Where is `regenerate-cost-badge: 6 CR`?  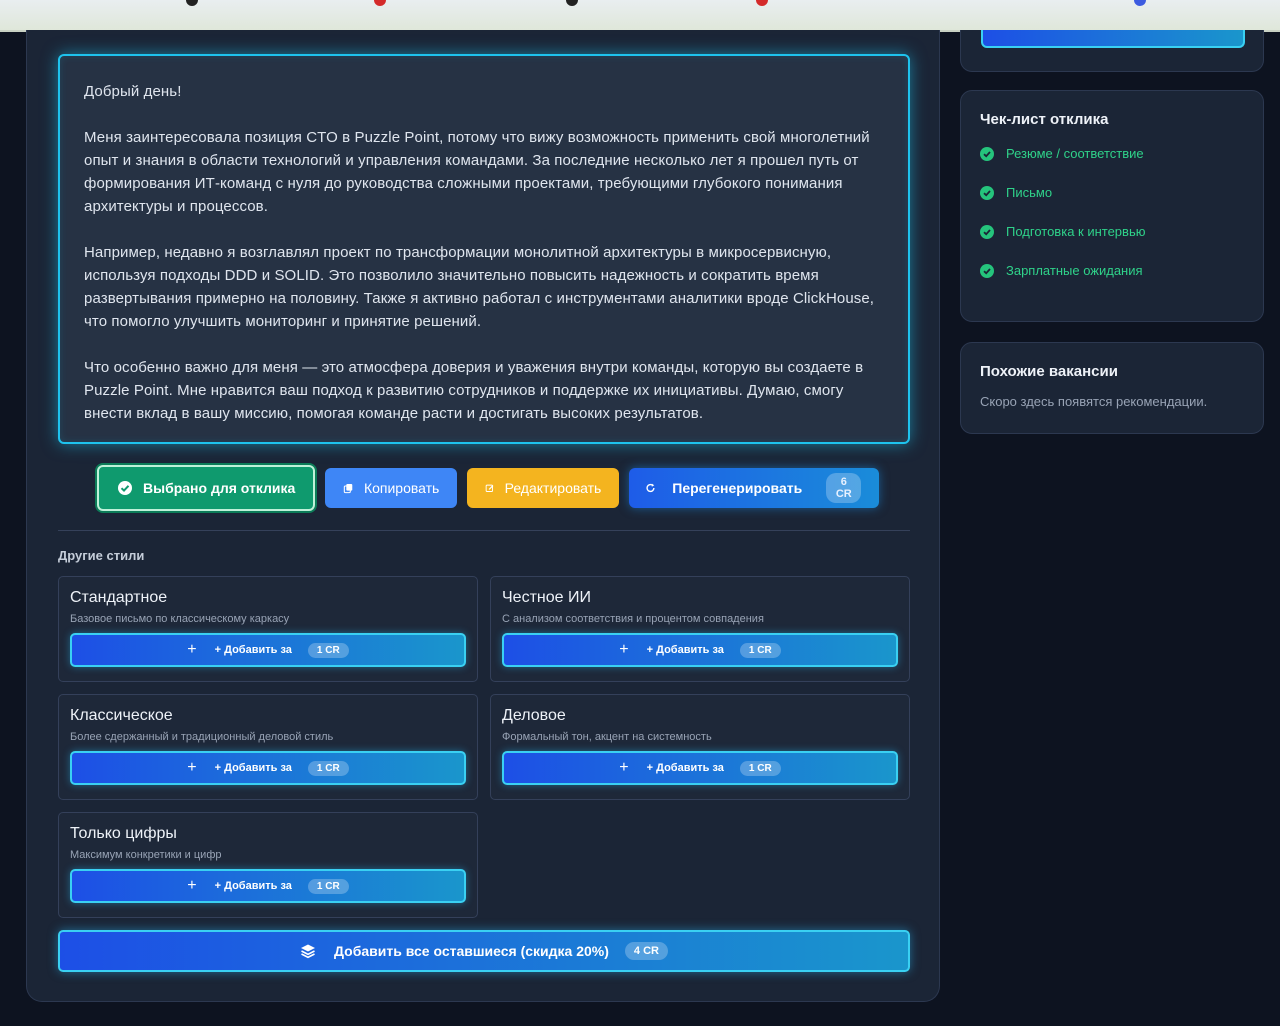
regenerate-cost-badge: 6 CR is located at coordinates (844, 488).